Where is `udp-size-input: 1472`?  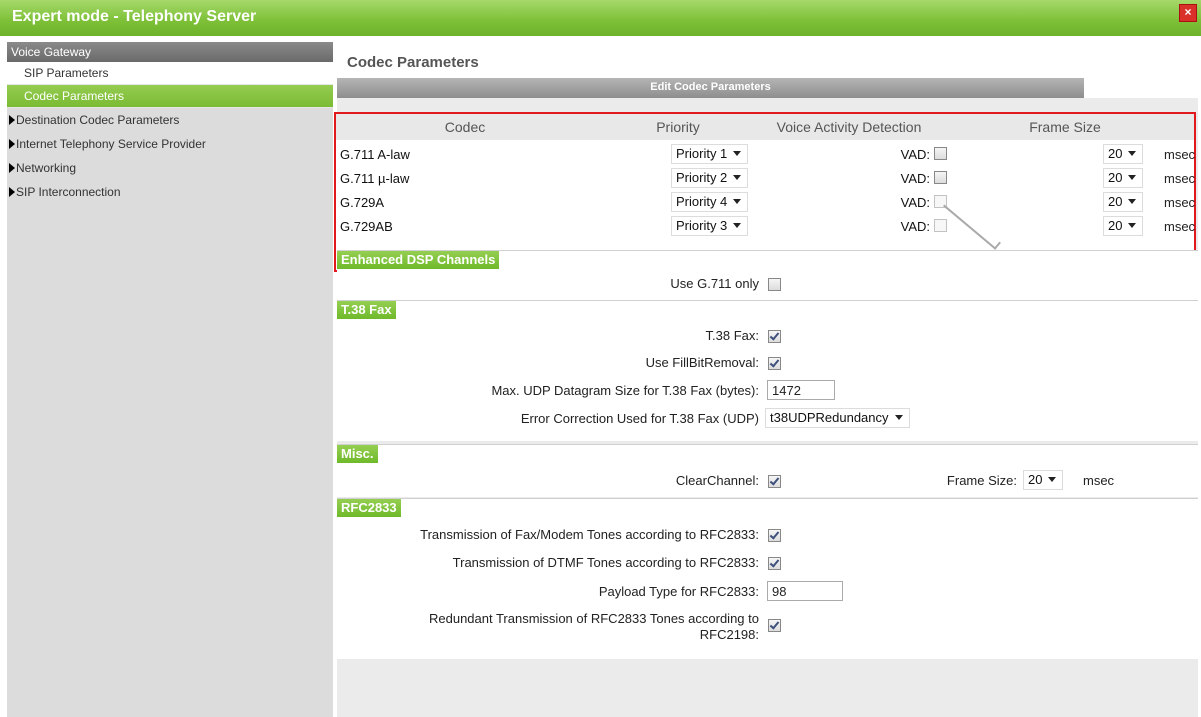 udp-size-input: 1472 is located at coordinates (801, 390).